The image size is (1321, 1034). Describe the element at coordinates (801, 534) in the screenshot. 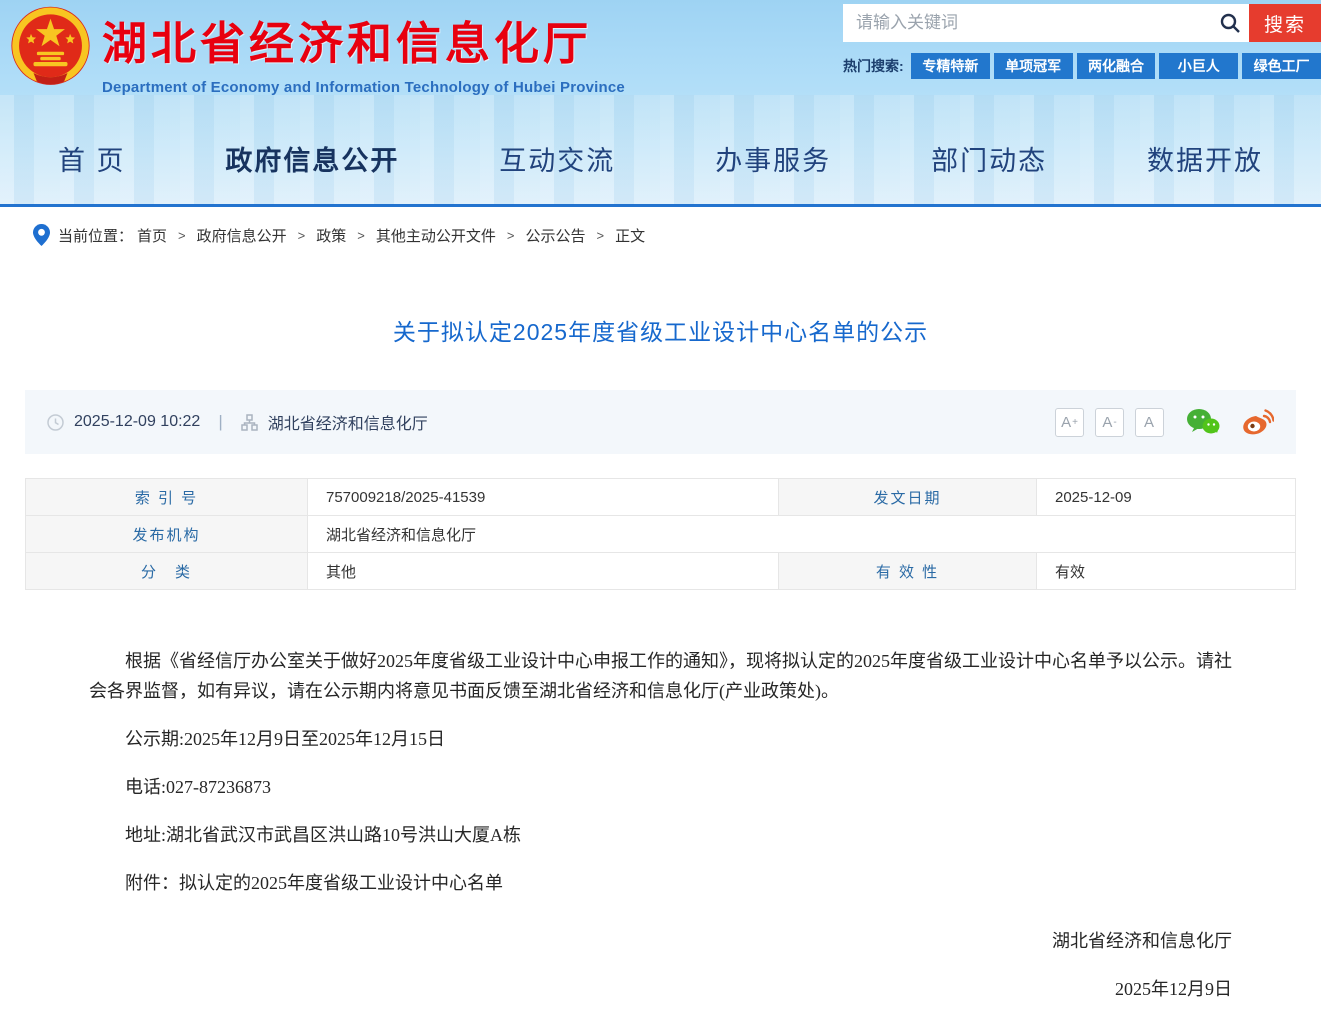

I see `publisher-value: 湖北省经济和信息化厅` at that location.